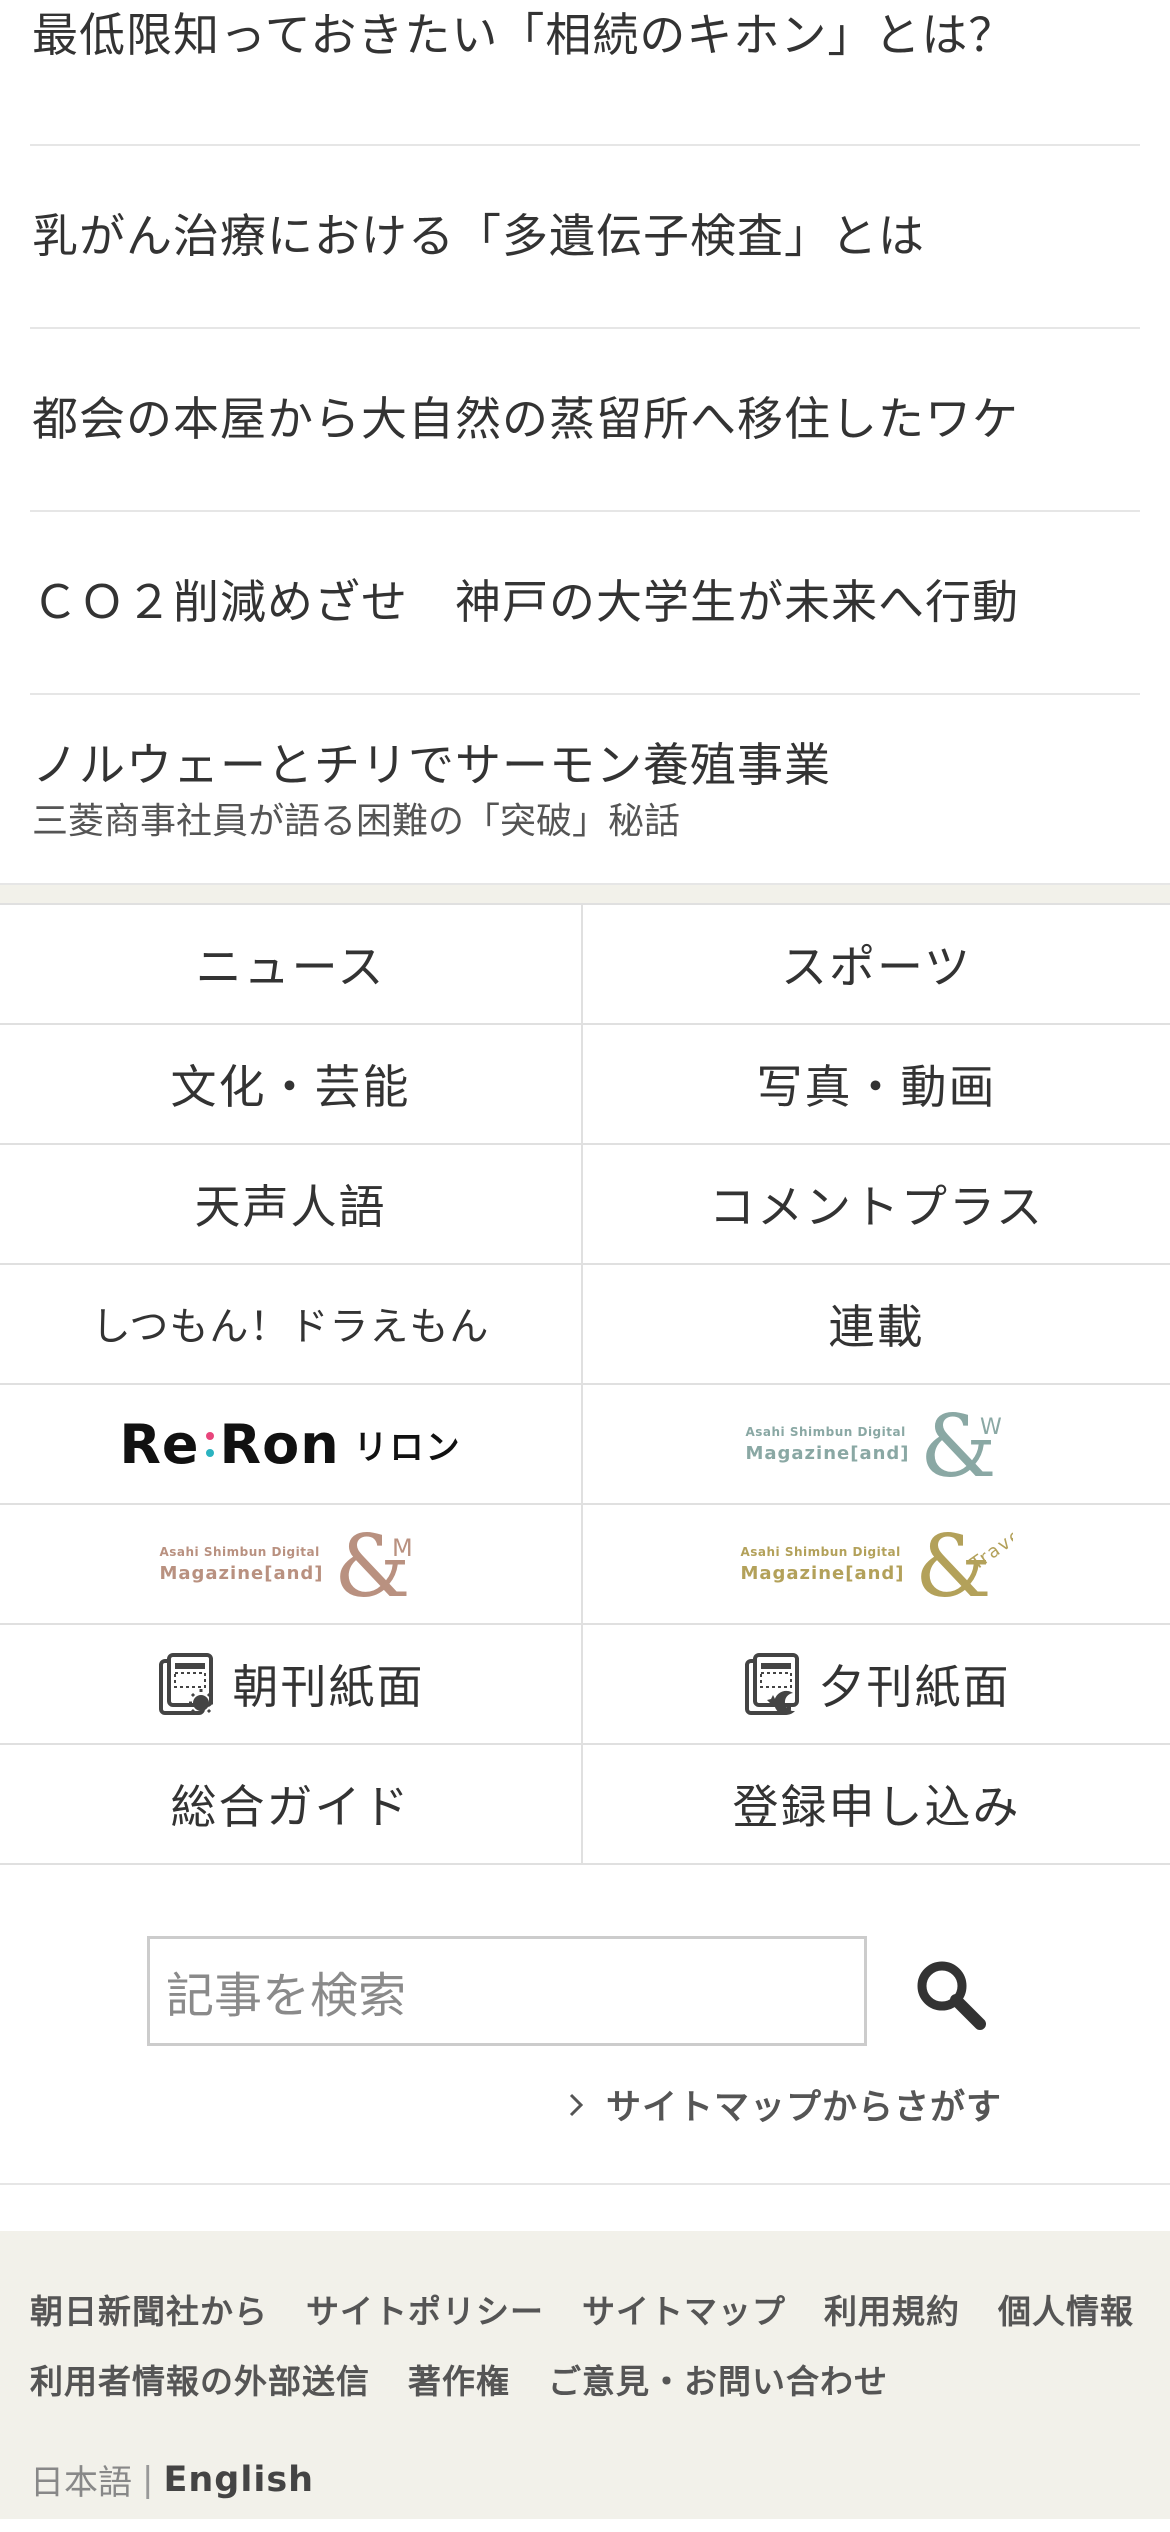 The image size is (1170, 2532). Describe the element at coordinates (159, 1444) in the screenshot. I see `reron-logo-text: Re` at that location.